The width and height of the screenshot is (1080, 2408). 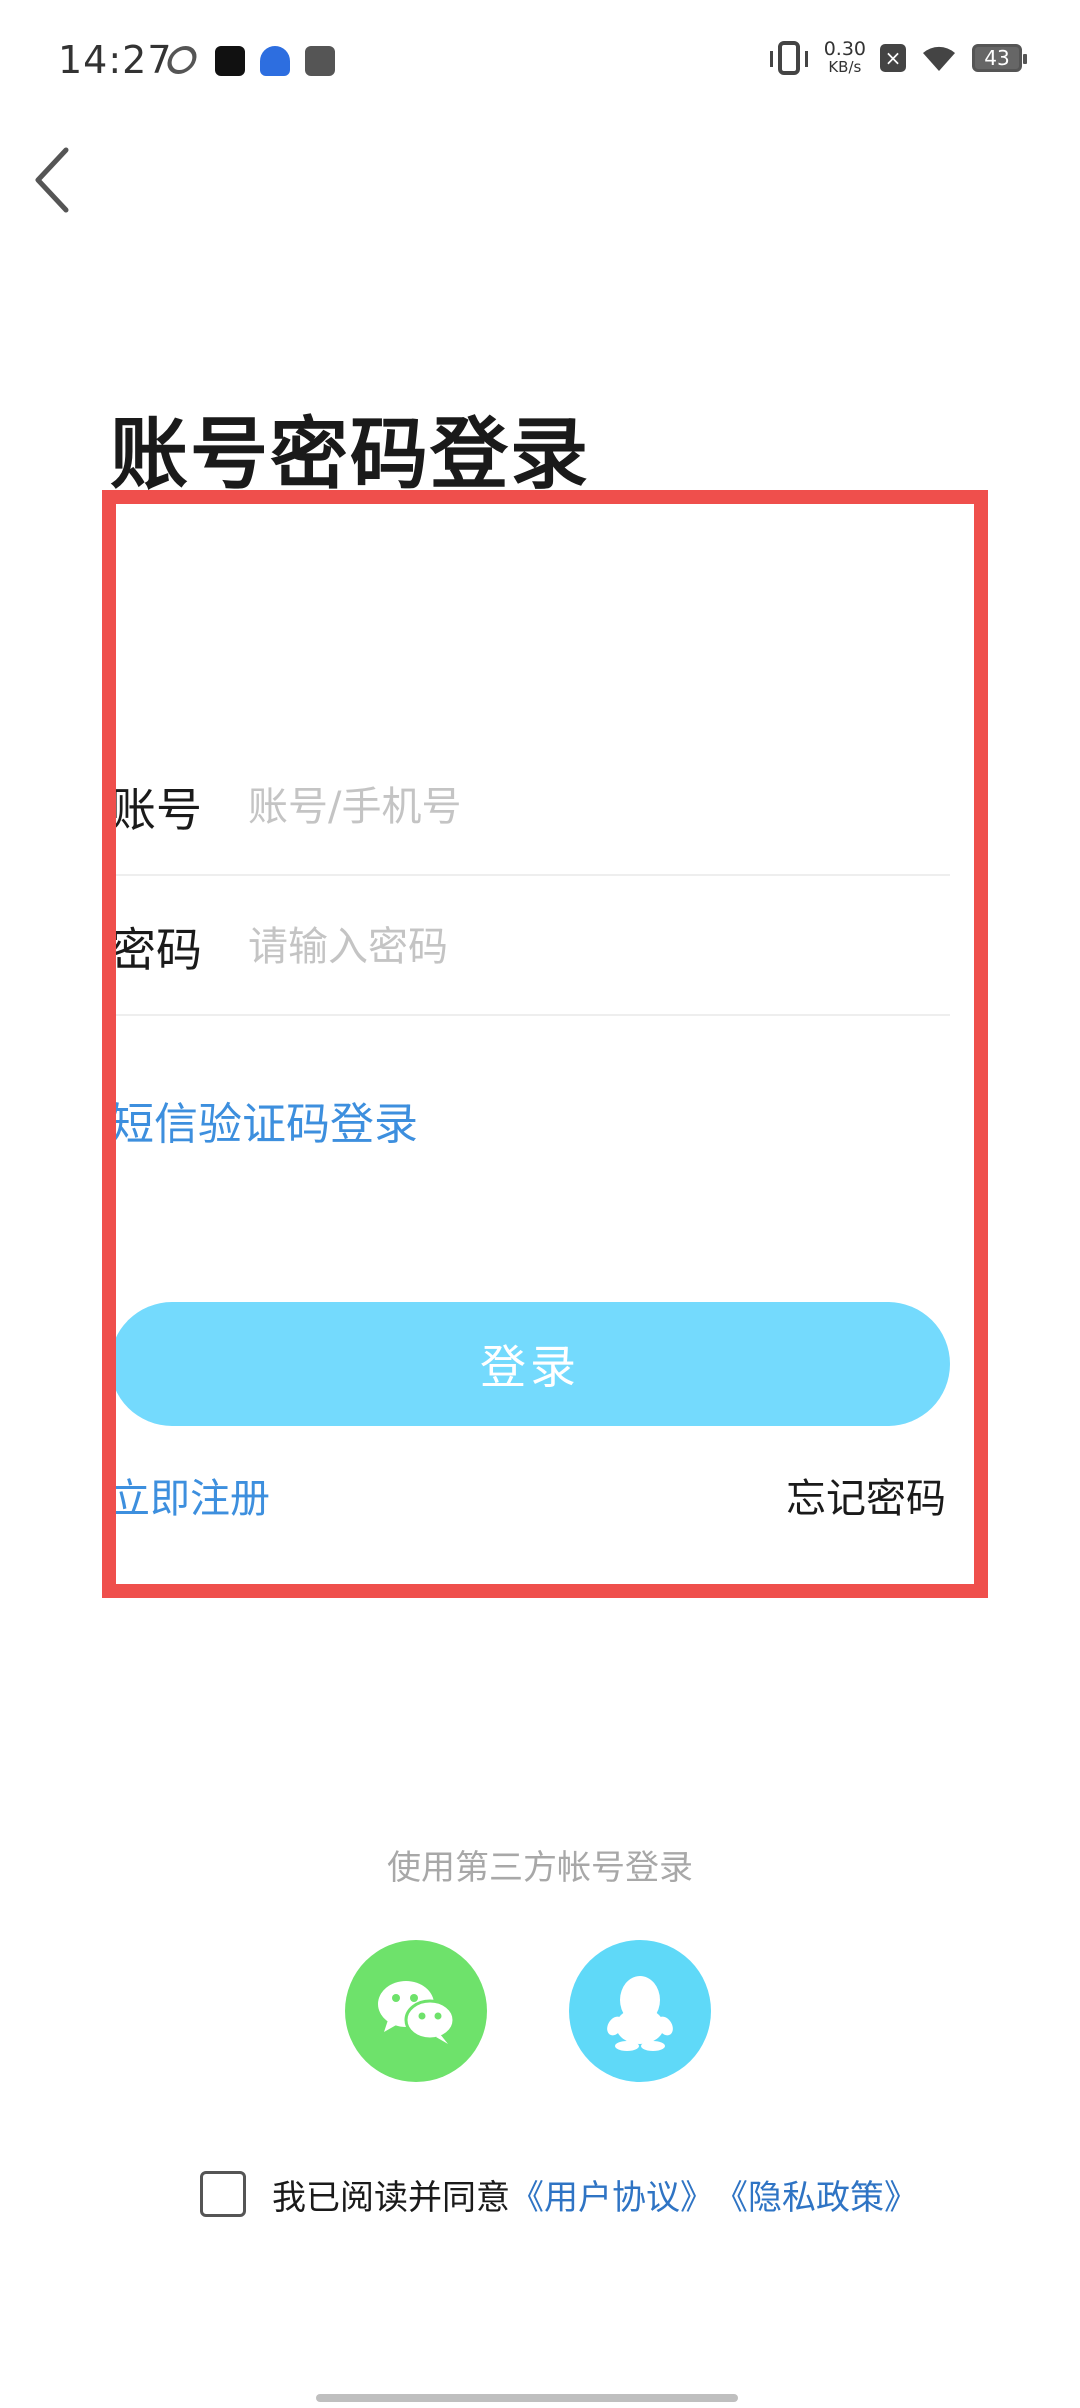 I want to click on password-field-row: 密码, so click(x=530, y=948).